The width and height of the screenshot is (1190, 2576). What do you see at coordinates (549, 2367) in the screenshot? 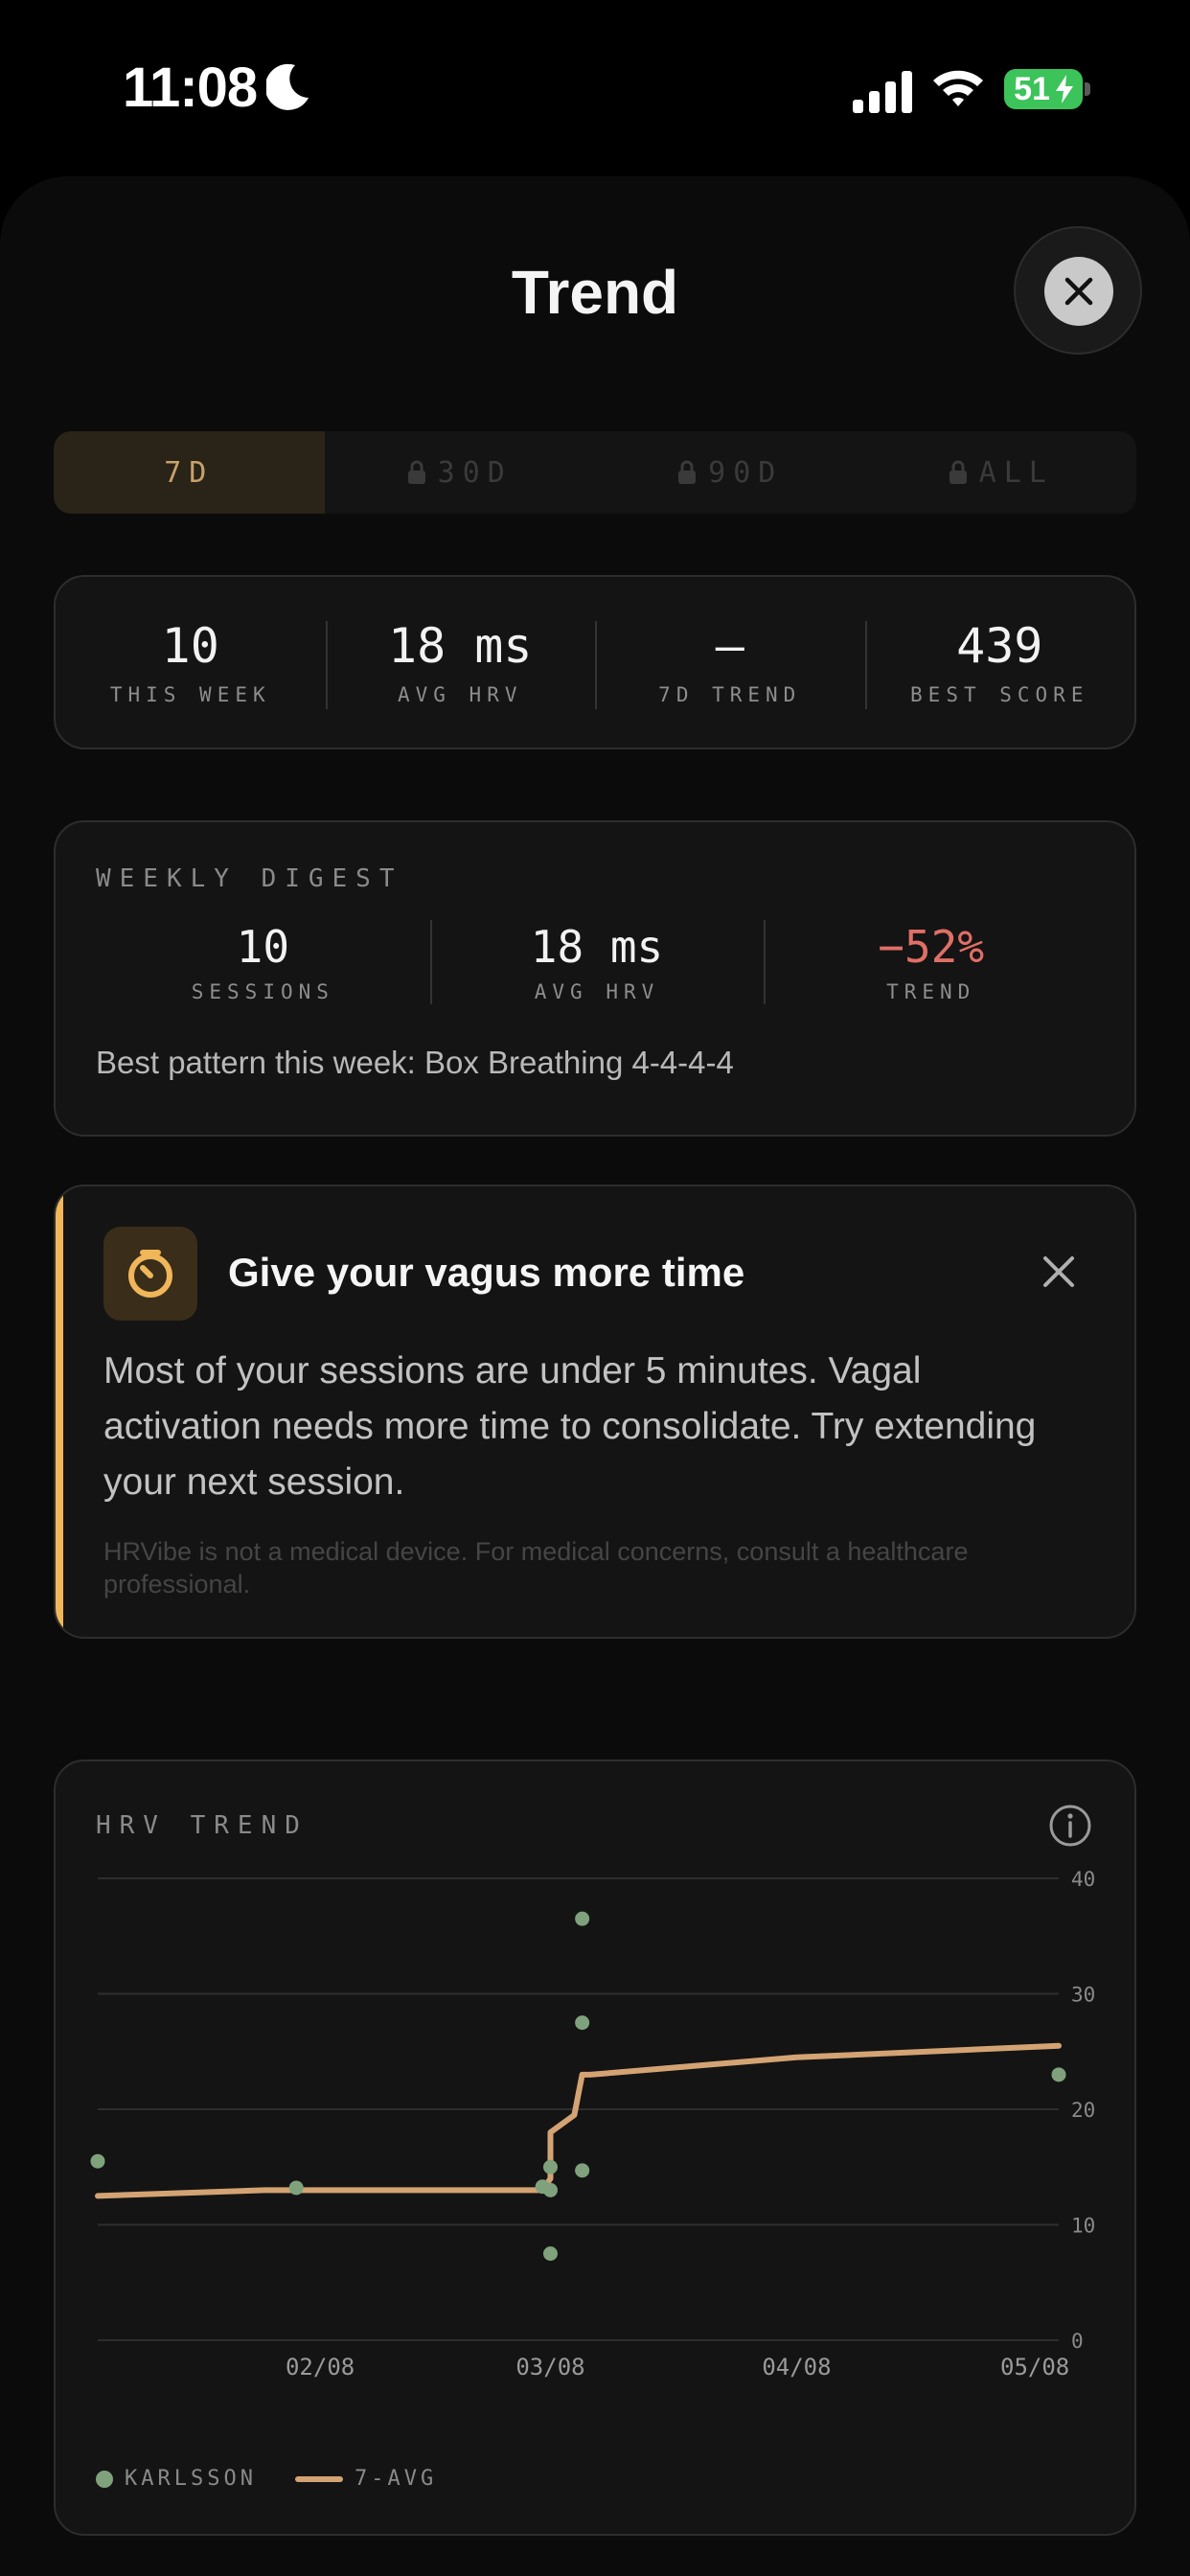
I see `x-tick-label: 03/08` at bounding box center [549, 2367].